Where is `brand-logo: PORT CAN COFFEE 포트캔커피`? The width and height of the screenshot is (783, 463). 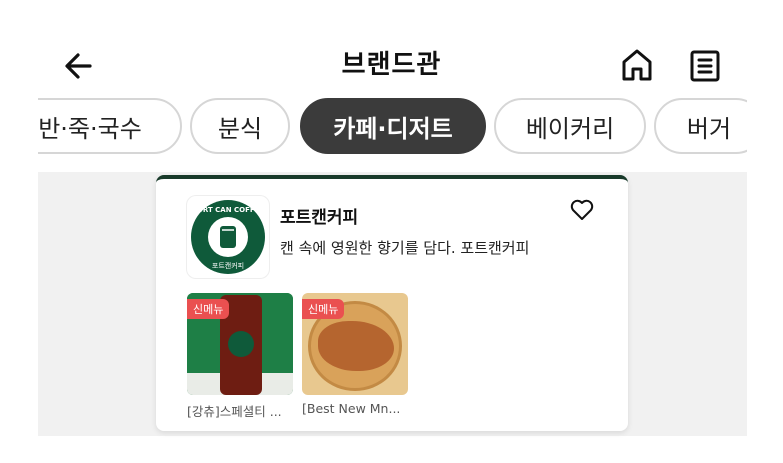
brand-logo: PORT CAN COFFEE 포트캔커피 is located at coordinates (228, 237).